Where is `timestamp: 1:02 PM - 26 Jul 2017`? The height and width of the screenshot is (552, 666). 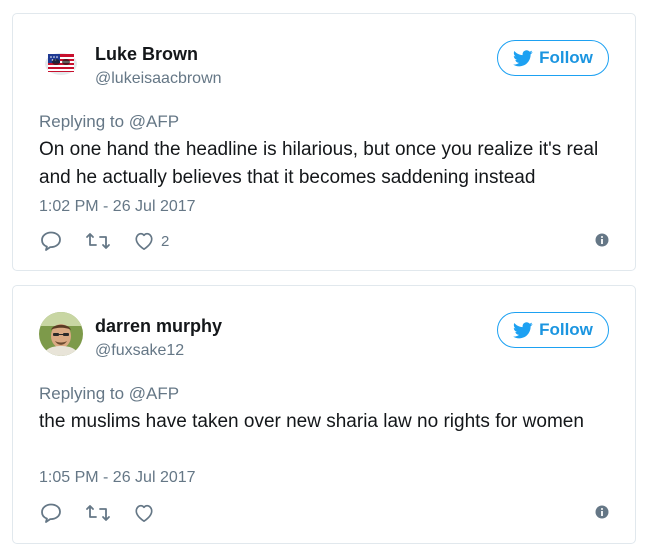
timestamp: 1:02 PM - 26 Jul 2017 is located at coordinates (117, 207).